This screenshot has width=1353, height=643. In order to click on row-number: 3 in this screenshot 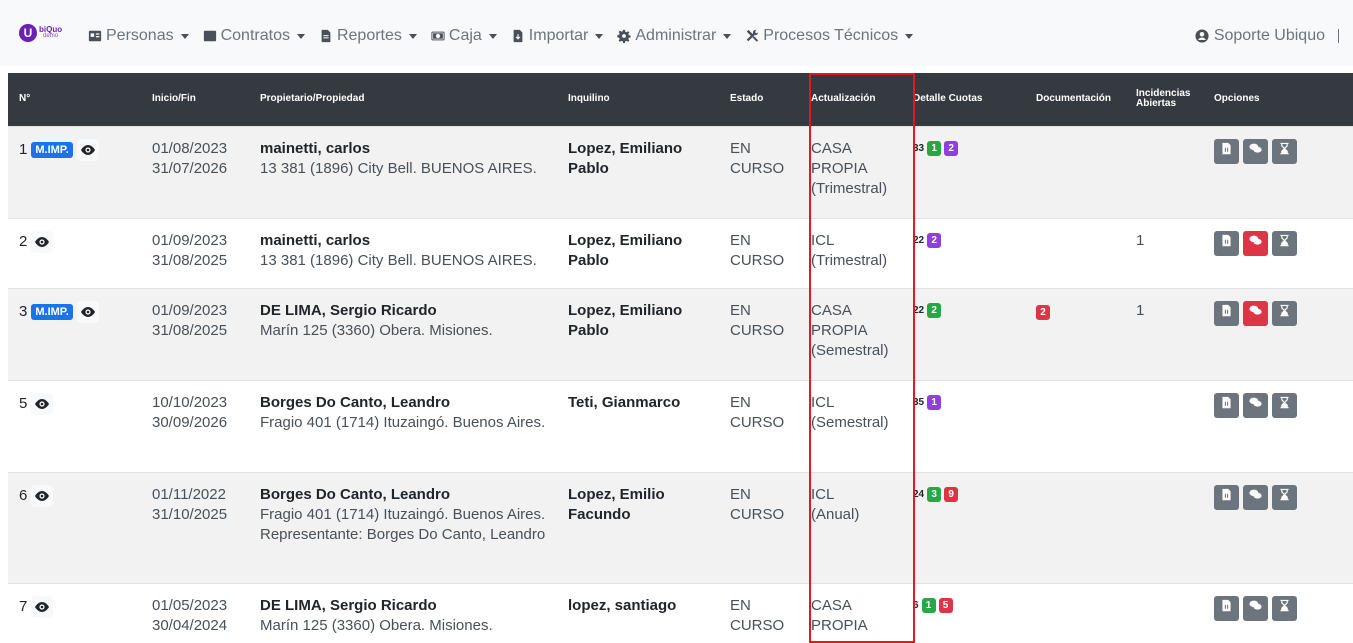, I will do `click(23, 311)`.